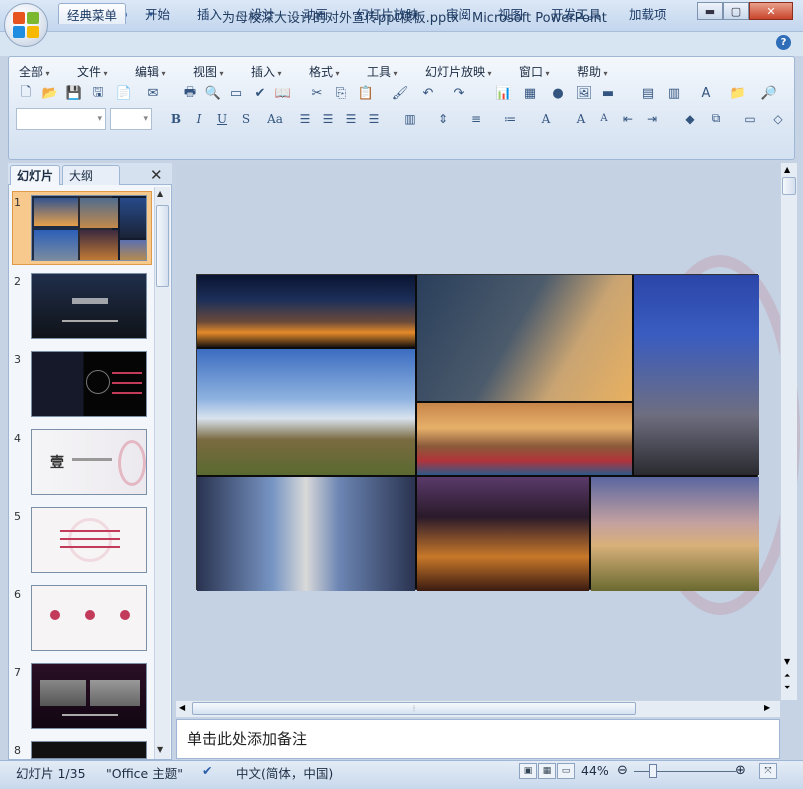  I want to click on zoom-level: 44%, so click(595, 770).